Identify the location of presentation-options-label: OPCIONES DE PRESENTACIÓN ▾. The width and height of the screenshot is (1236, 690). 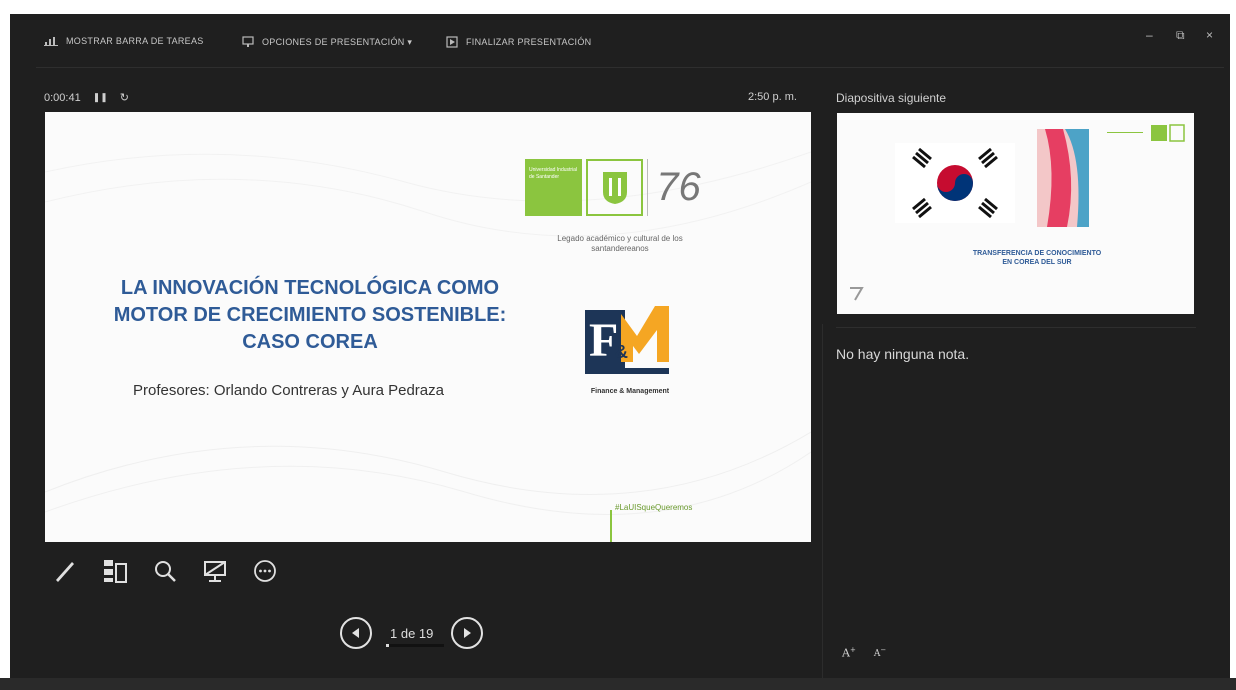
(337, 41).